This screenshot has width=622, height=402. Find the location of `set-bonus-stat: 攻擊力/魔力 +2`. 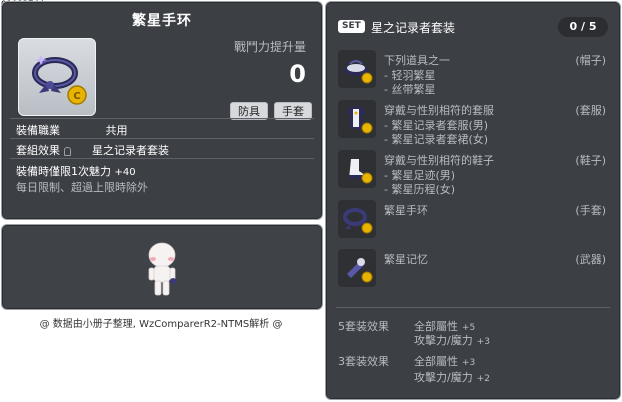

set-bonus-stat: 攻擊力/魔力 +2 is located at coordinates (452, 377).